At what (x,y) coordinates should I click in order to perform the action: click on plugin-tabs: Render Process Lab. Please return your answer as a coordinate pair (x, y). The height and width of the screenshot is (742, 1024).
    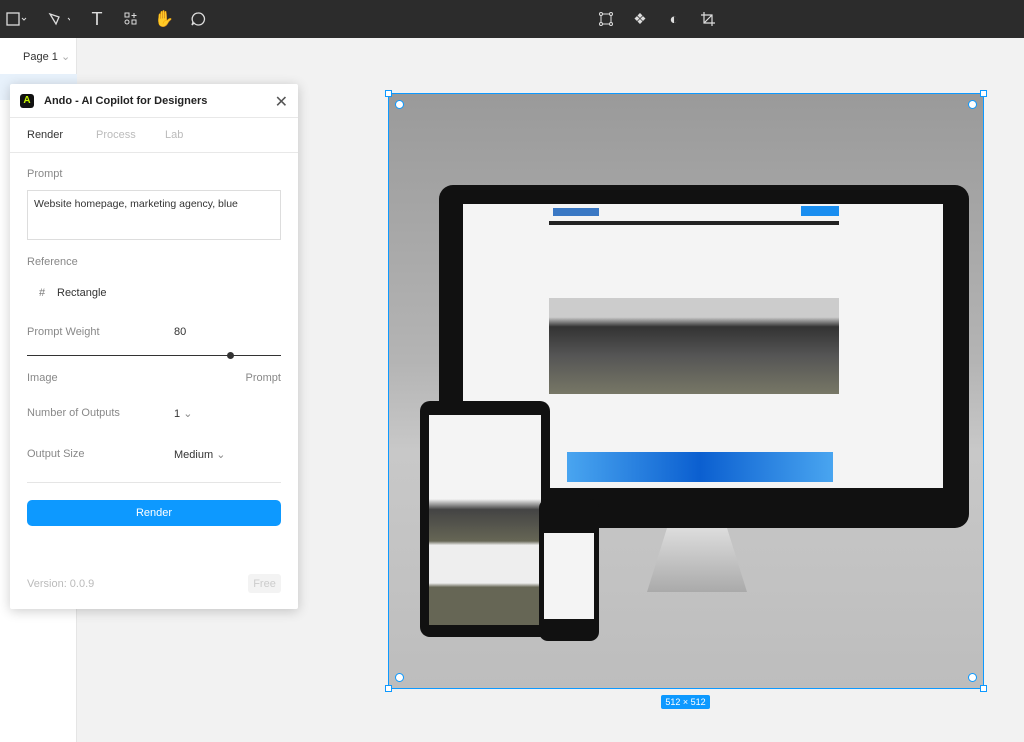
    Looking at the image, I should click on (154, 135).